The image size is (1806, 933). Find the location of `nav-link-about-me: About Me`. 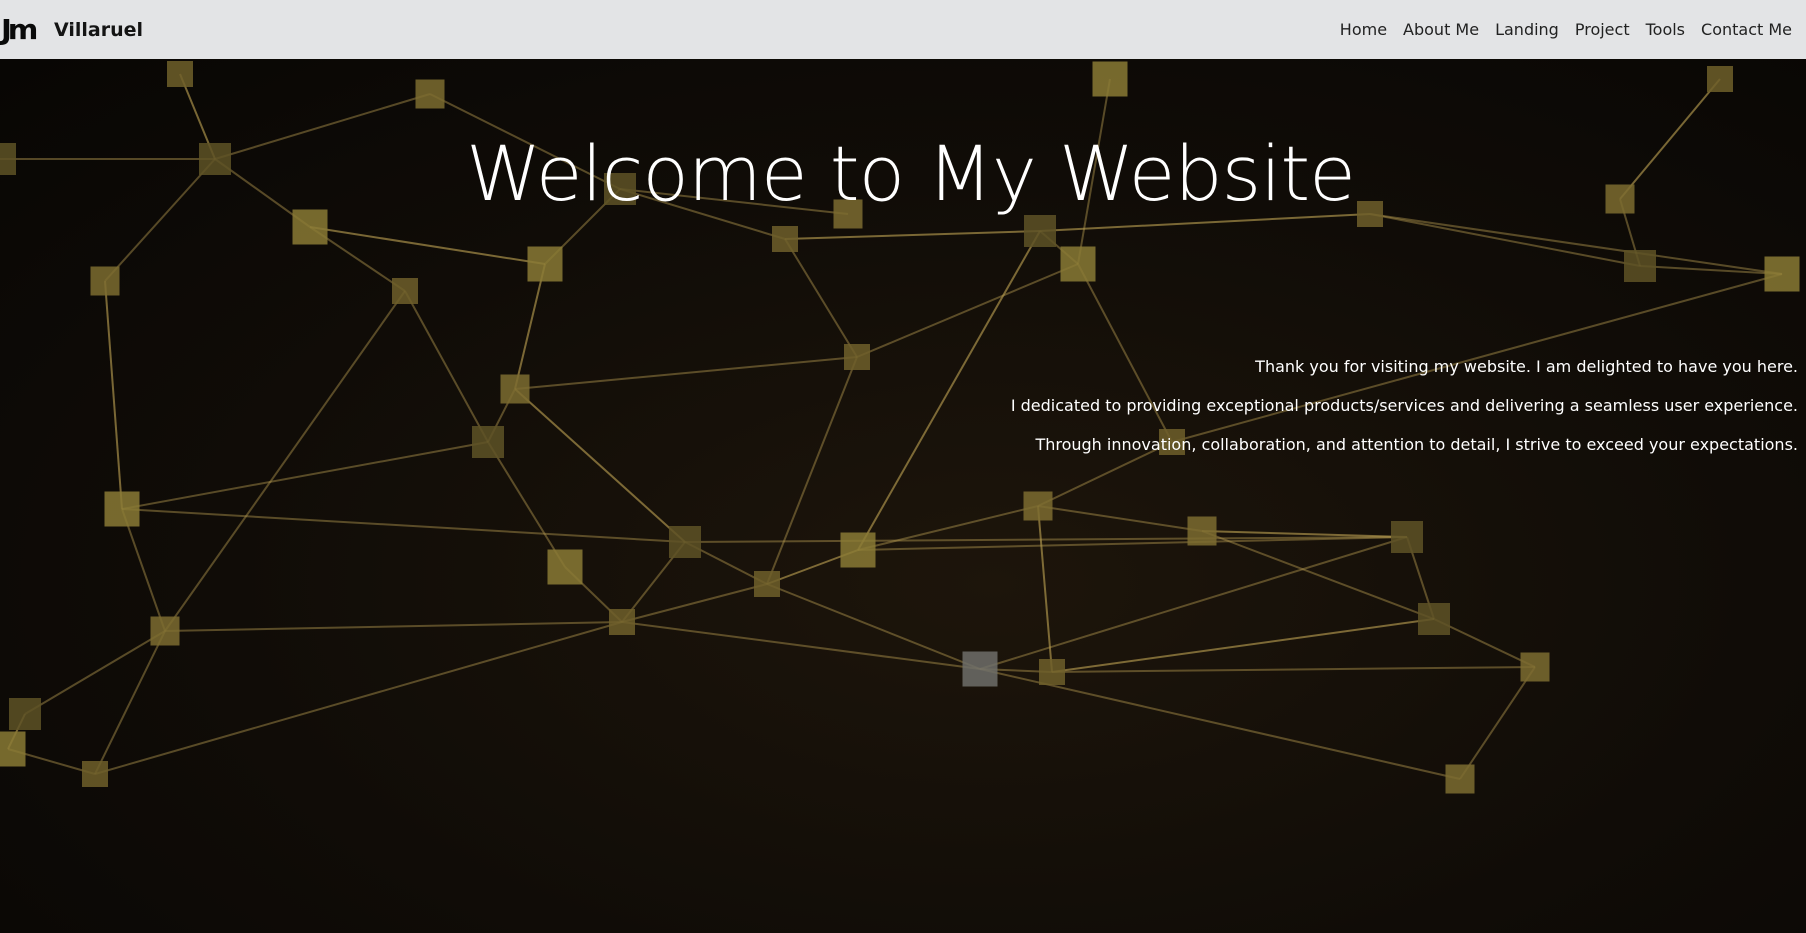

nav-link-about-me: About Me is located at coordinates (1441, 29).